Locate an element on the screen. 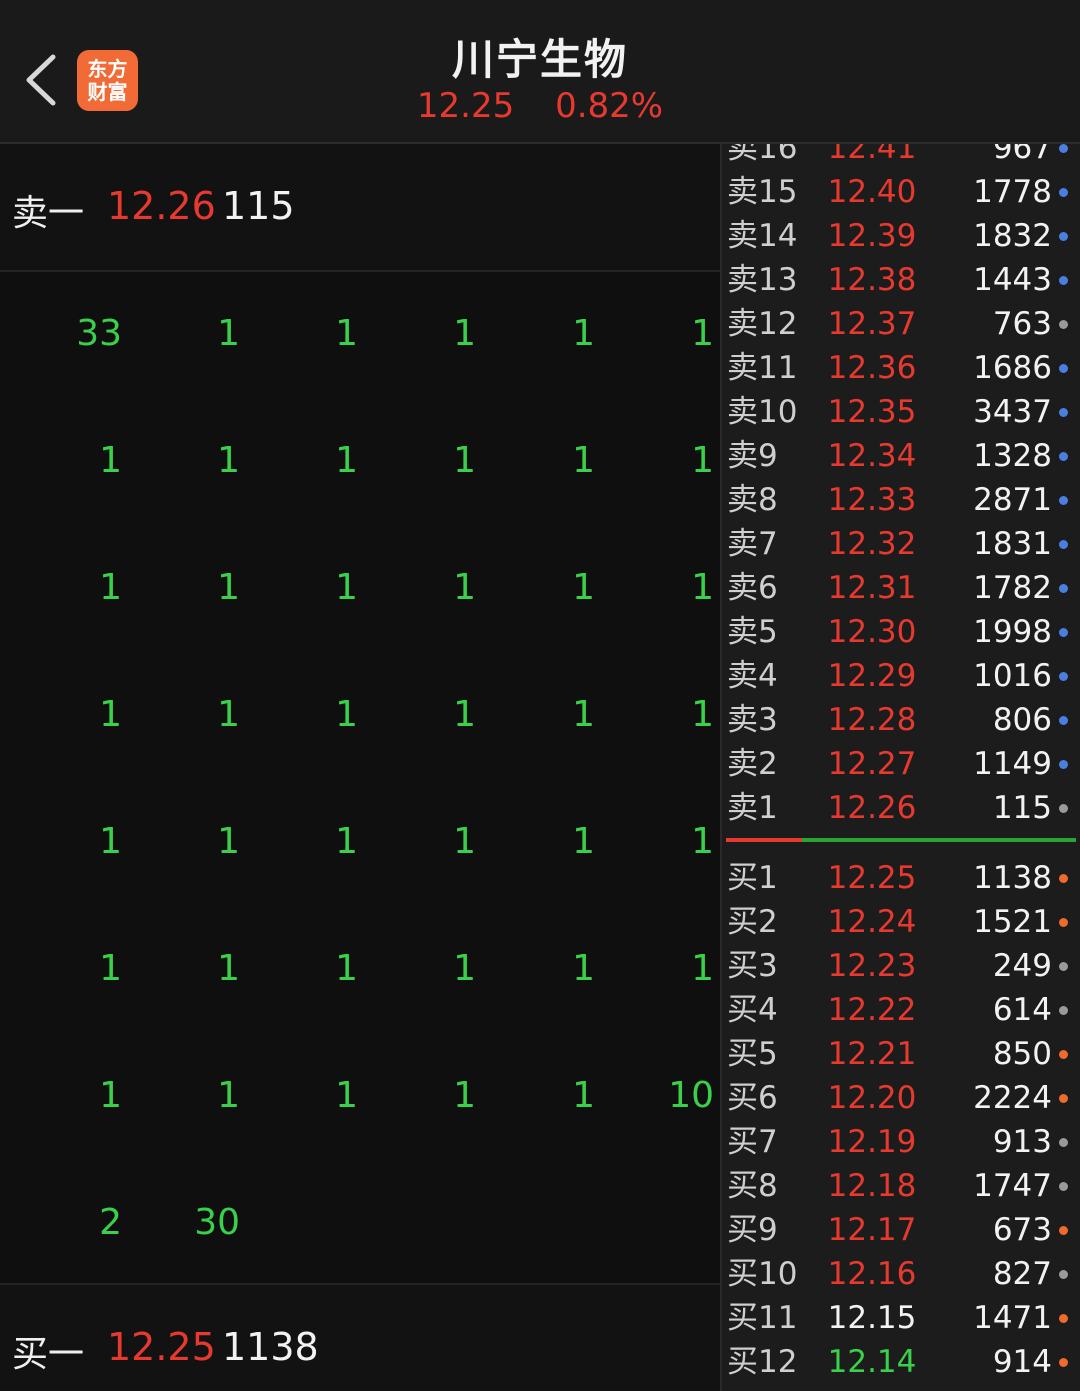  ask-level-row: 卖14 12.39 1832 is located at coordinates (901, 236).